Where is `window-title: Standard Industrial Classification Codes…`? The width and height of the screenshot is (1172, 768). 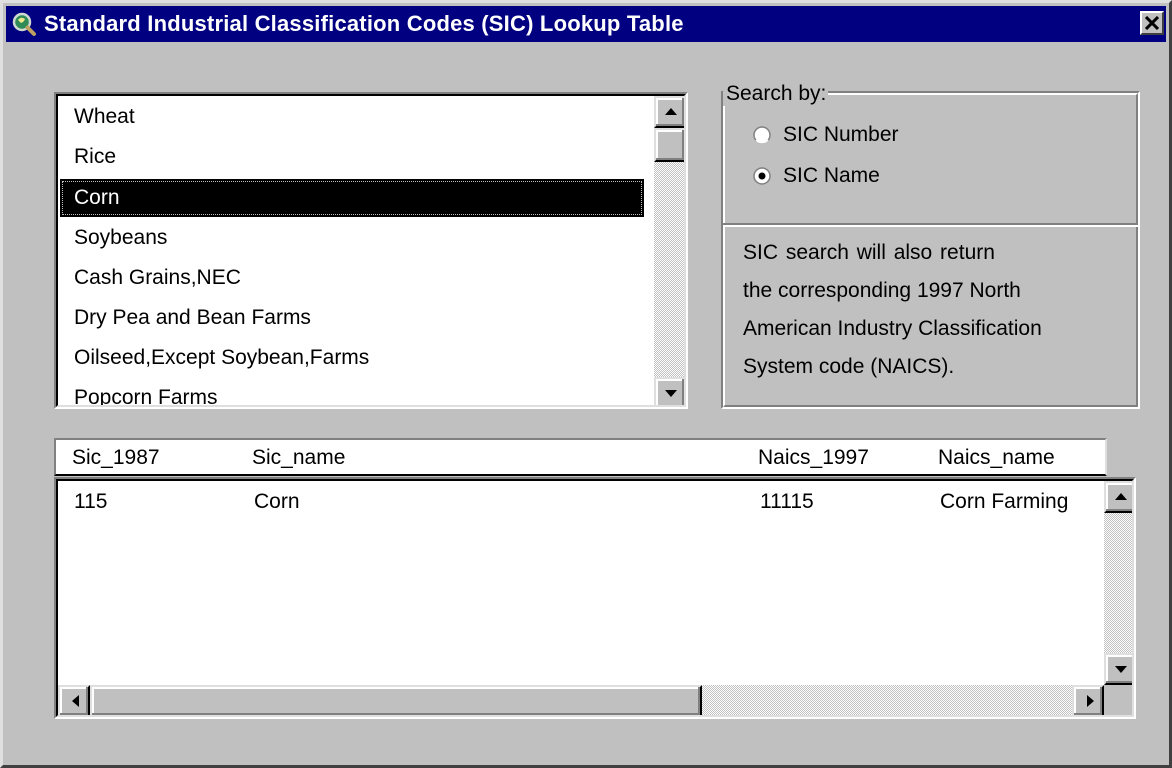
window-title: Standard Industrial Classification Codes… is located at coordinates (364, 23).